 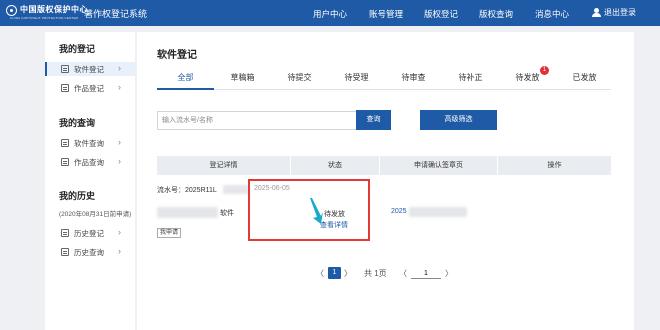 I want to click on sidebar-item-label: 作品查询, so click(x=89, y=162).